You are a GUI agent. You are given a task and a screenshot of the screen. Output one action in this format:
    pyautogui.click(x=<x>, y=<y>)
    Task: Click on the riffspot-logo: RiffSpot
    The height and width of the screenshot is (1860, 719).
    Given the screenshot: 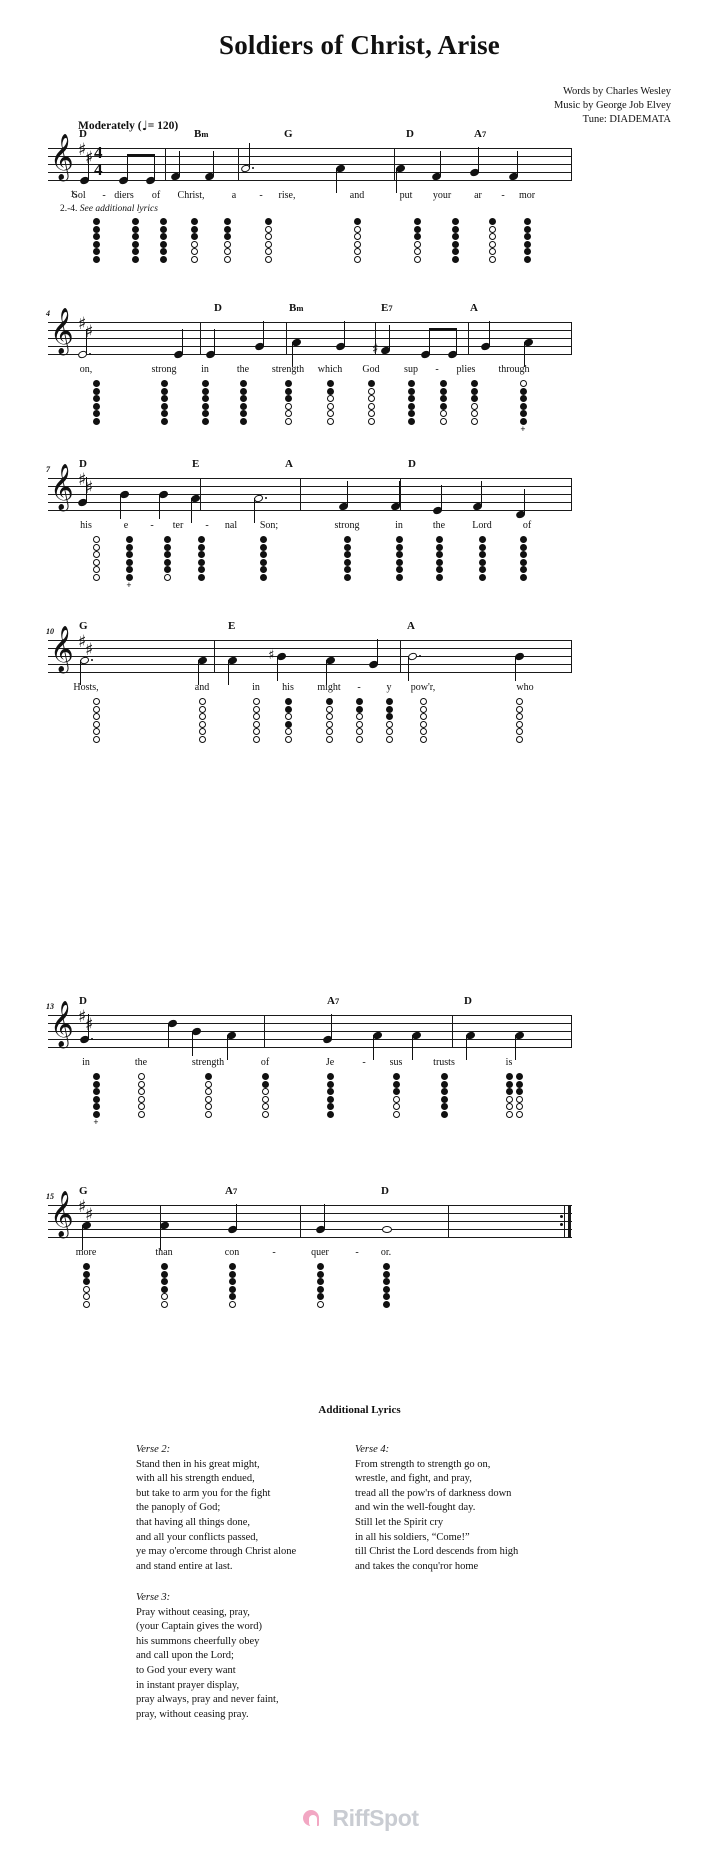 What is the action you would take?
    pyautogui.click(x=359, y=1818)
    